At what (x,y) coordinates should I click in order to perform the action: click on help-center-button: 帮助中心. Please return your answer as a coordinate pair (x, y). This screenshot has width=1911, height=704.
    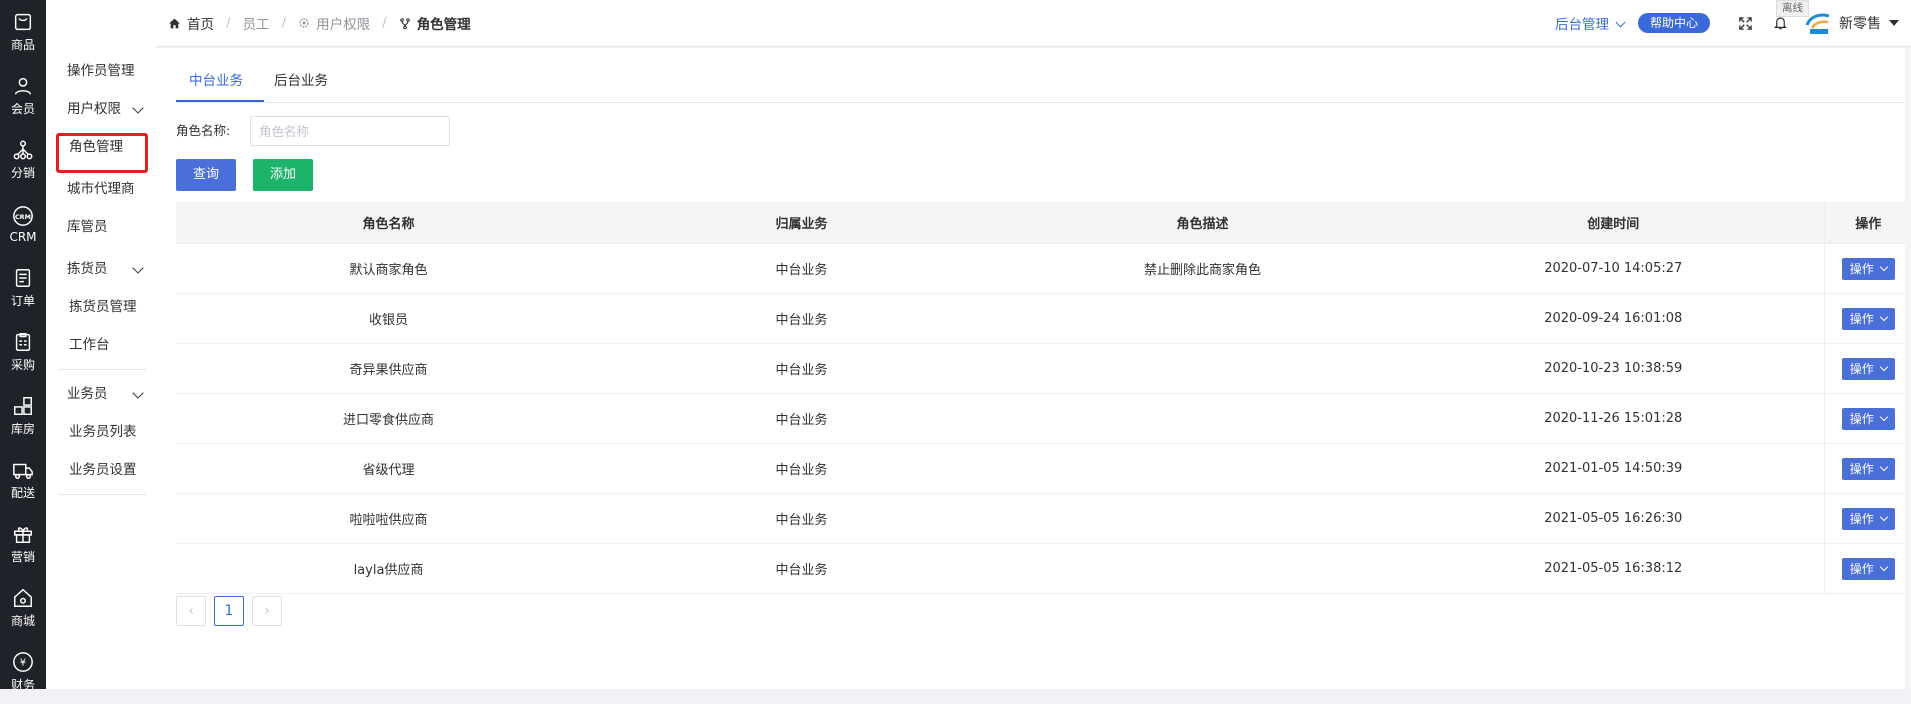
    Looking at the image, I should click on (1673, 23).